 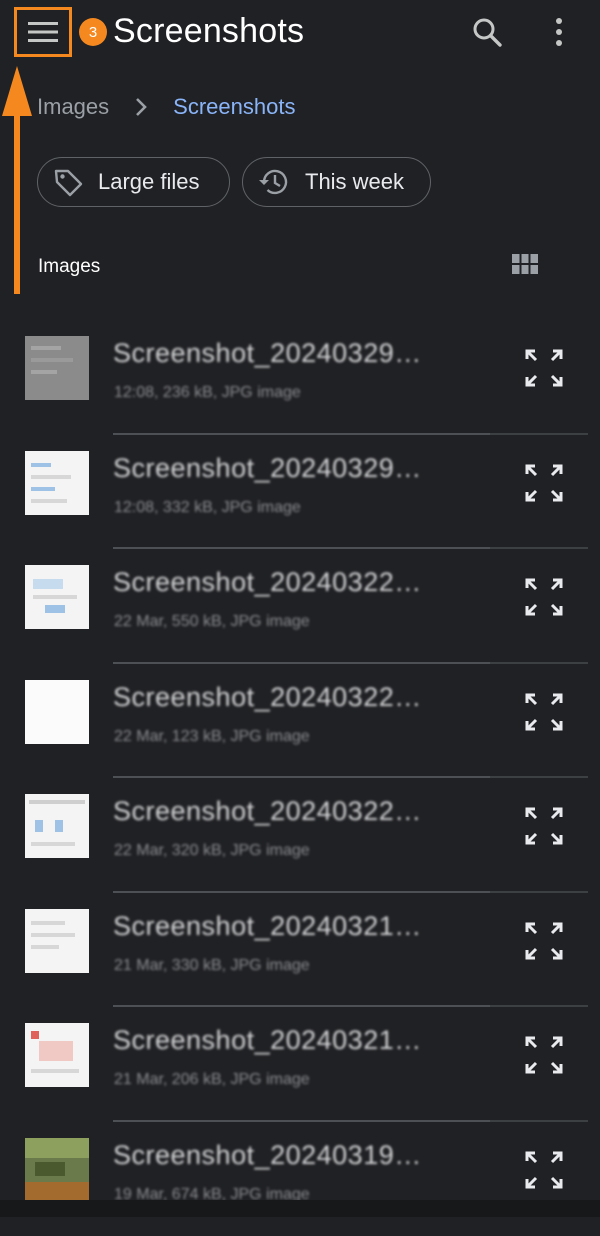 I want to click on chevron-right-icon, so click(x=141, y=107).